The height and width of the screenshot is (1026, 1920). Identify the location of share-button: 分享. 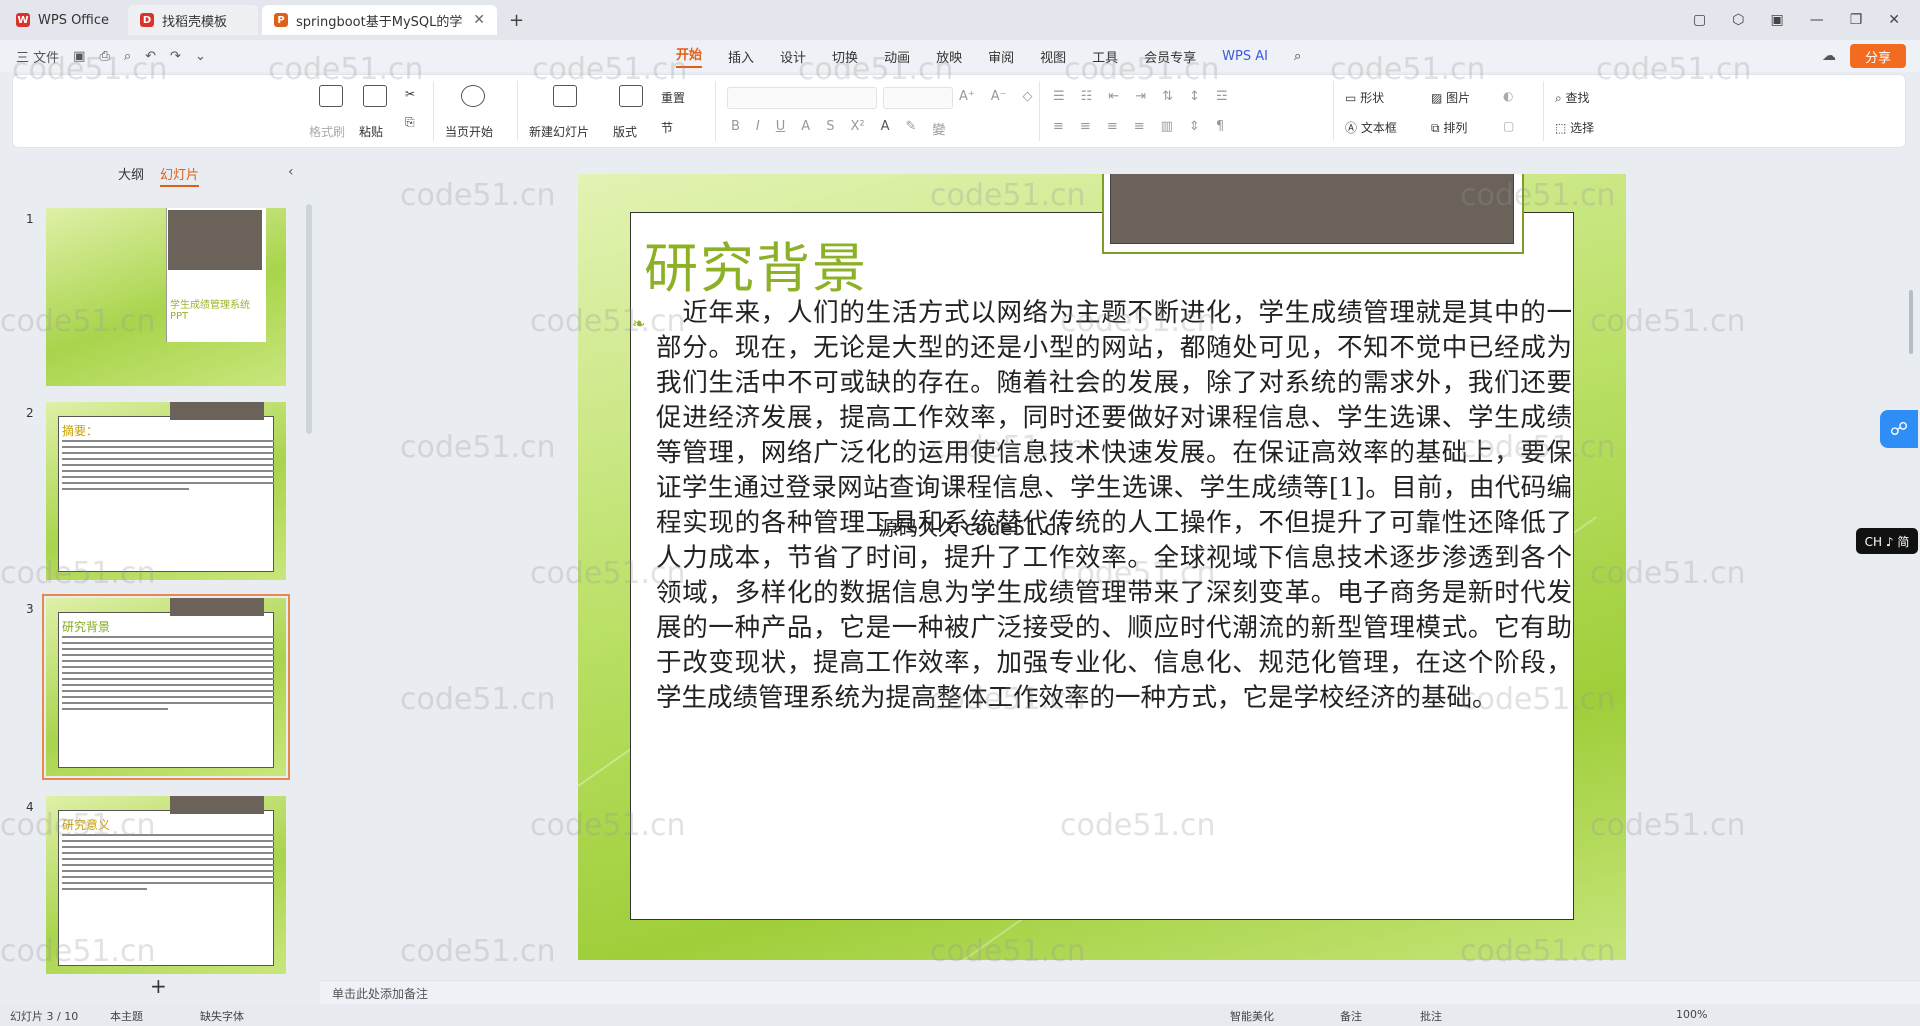
(1878, 56).